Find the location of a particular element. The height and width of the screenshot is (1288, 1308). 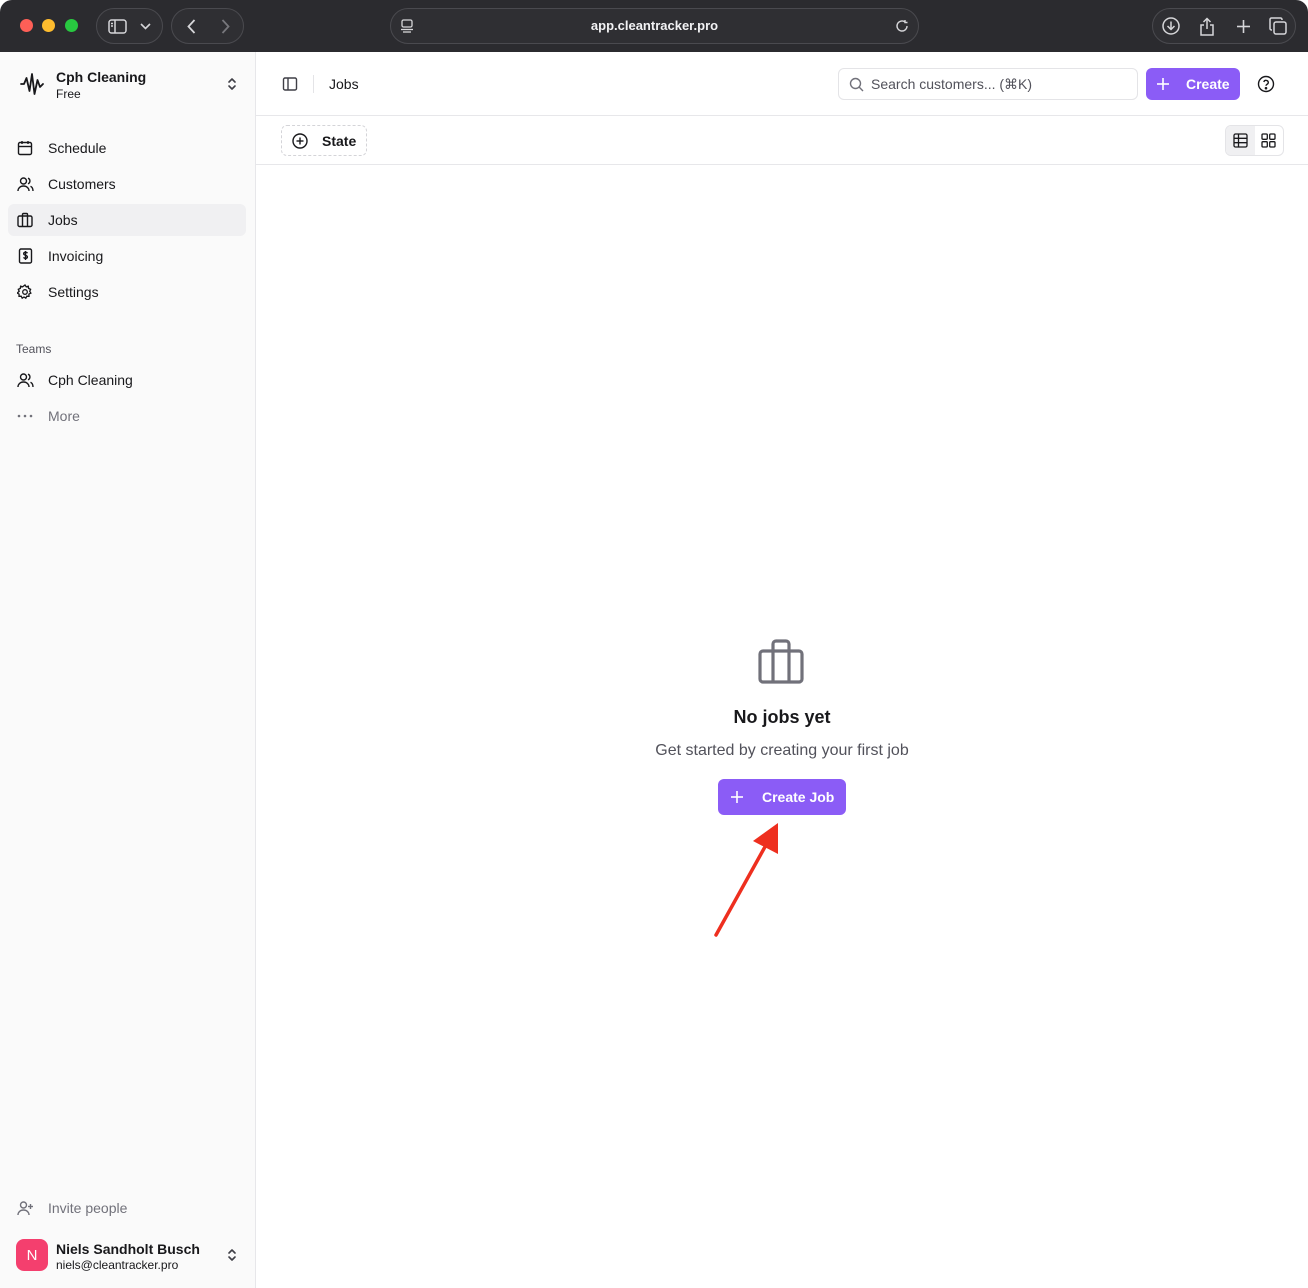

downloads-icon is located at coordinates (1171, 26).